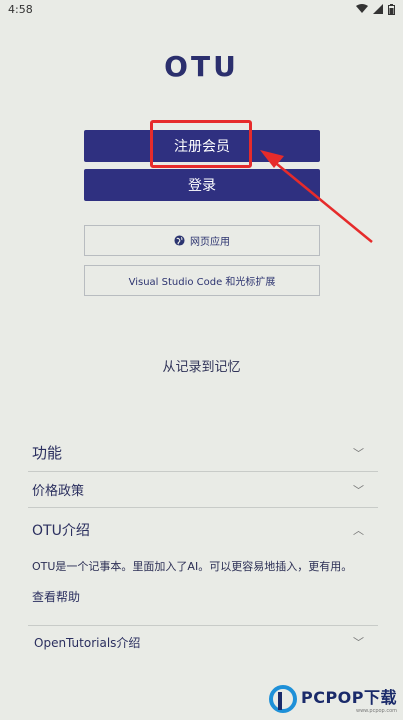 This screenshot has width=403, height=720. I want to click on section-features-title: 功能, so click(47, 453).